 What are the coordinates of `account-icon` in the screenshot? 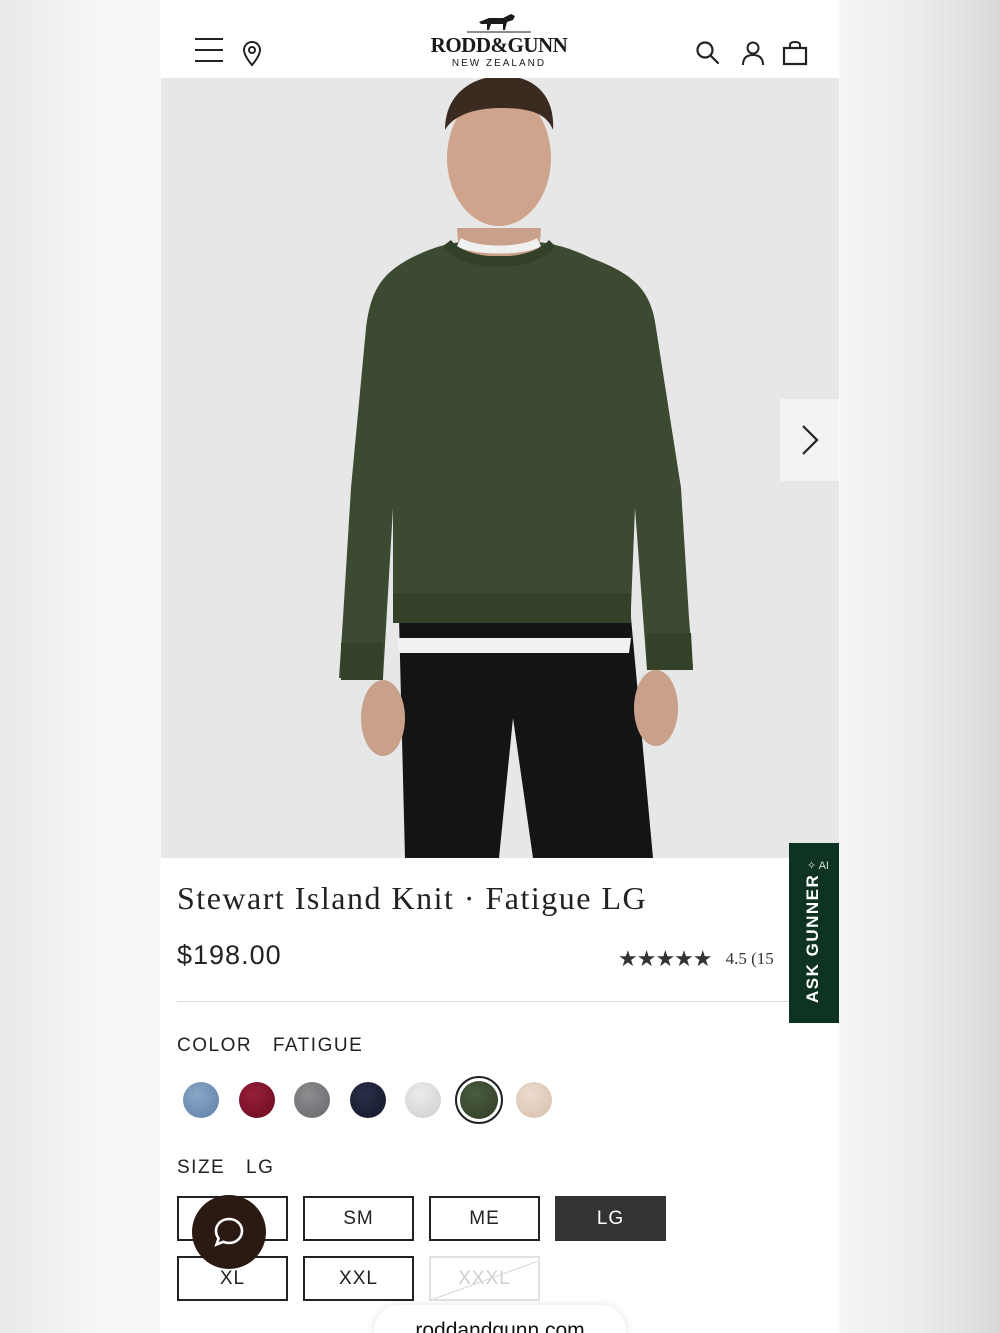 It's located at (753, 53).